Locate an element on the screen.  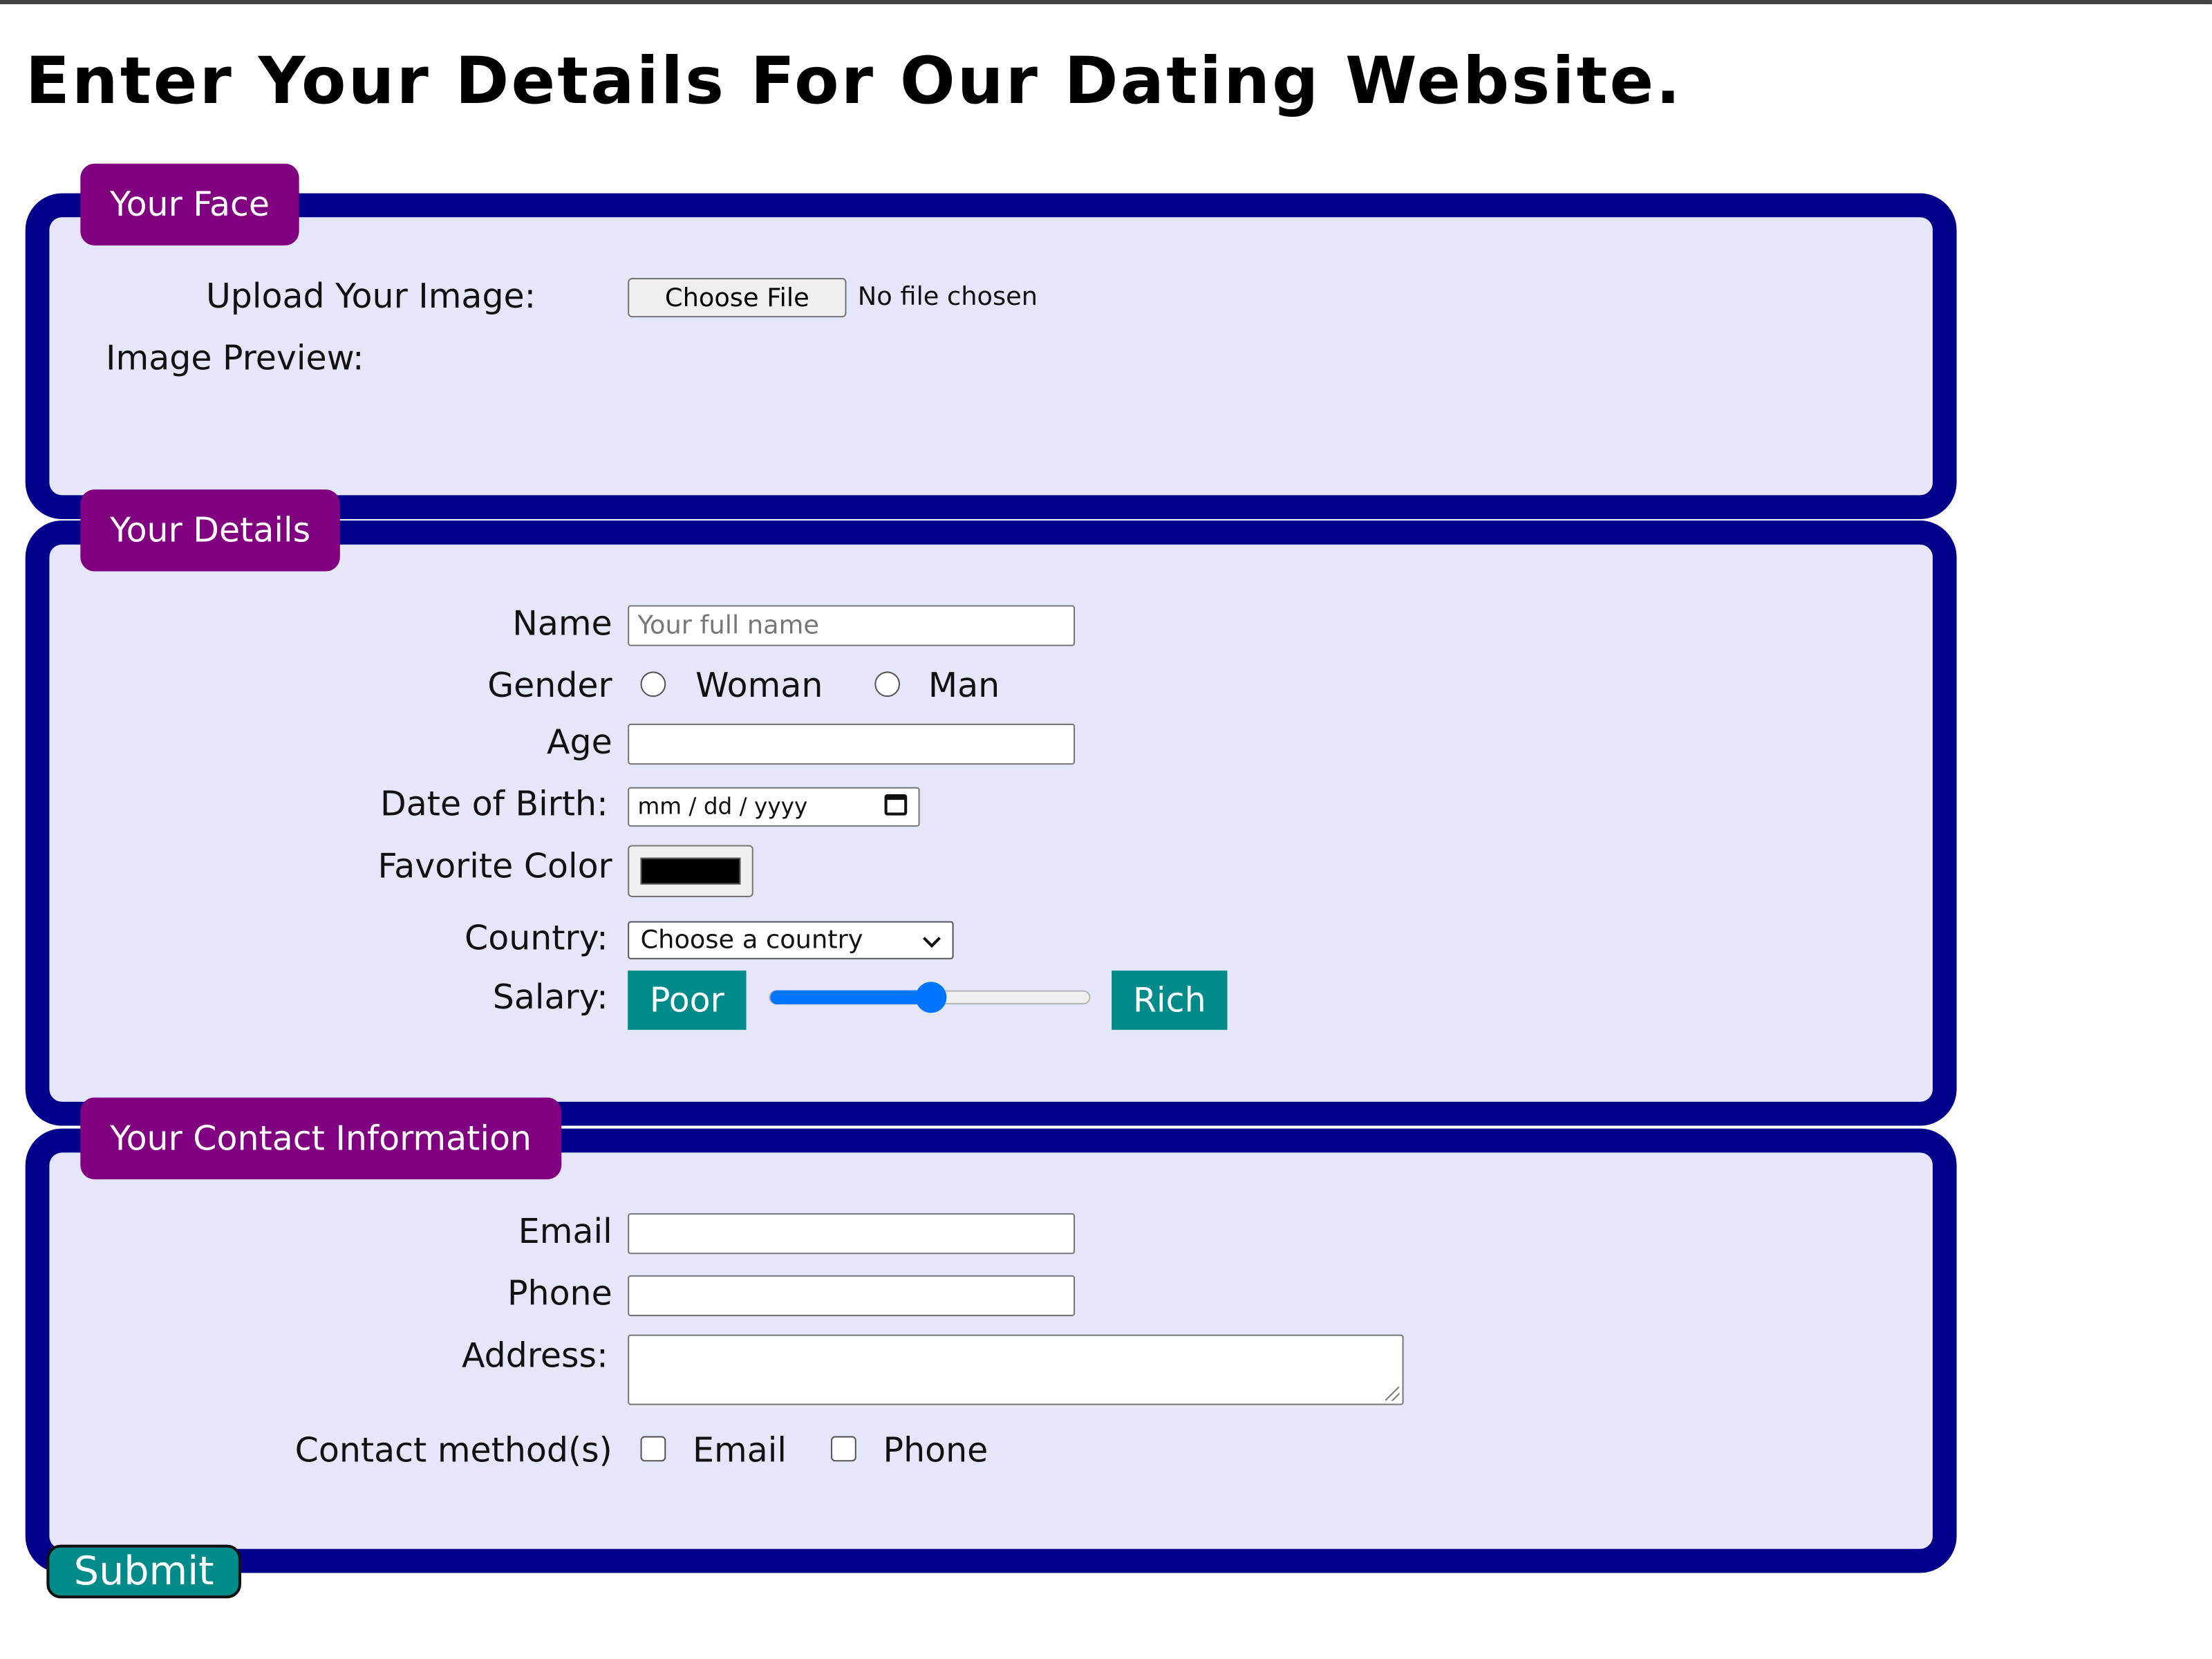
gender-woman-radio is located at coordinates (653, 684).